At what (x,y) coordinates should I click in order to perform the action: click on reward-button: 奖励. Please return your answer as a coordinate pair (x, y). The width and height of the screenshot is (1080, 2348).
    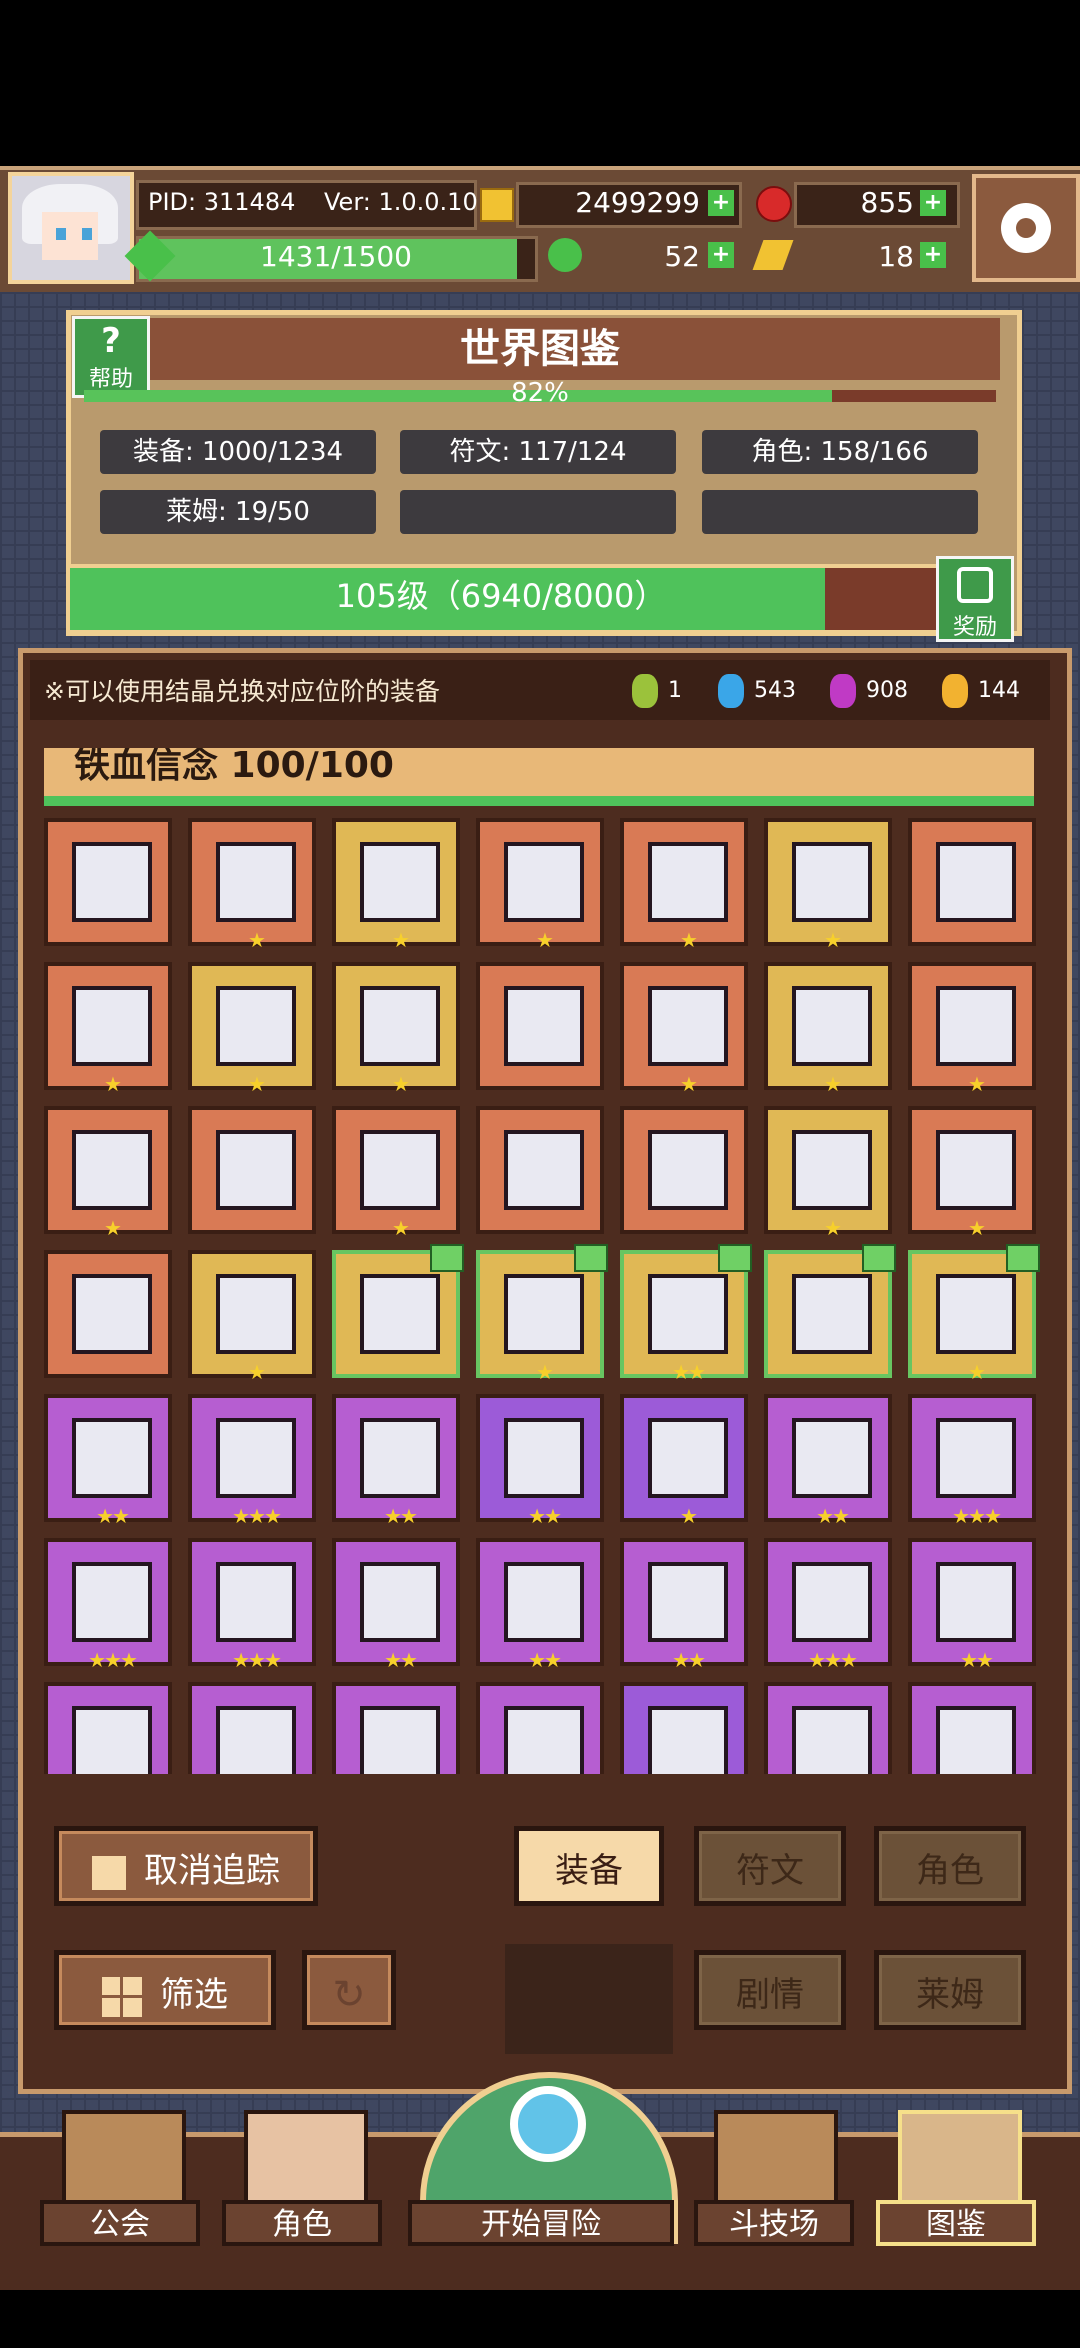
    Looking at the image, I should click on (975, 599).